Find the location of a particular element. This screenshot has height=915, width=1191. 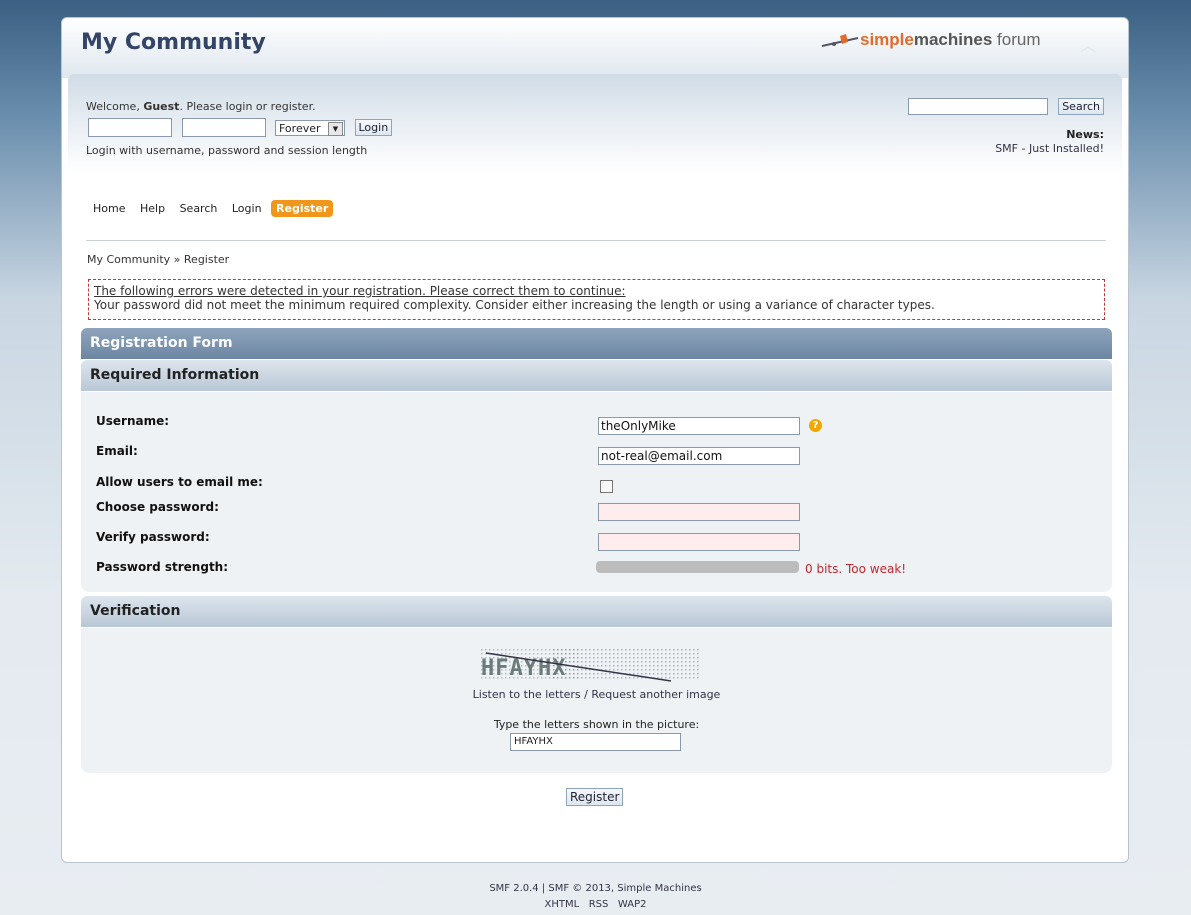

email-field: not-real@email.com is located at coordinates (699, 456).